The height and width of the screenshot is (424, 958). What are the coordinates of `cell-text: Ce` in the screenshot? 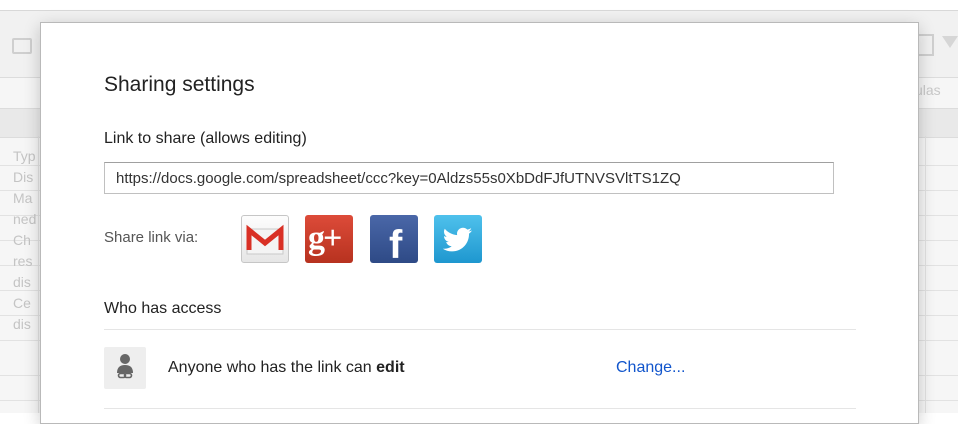 It's located at (22, 303).